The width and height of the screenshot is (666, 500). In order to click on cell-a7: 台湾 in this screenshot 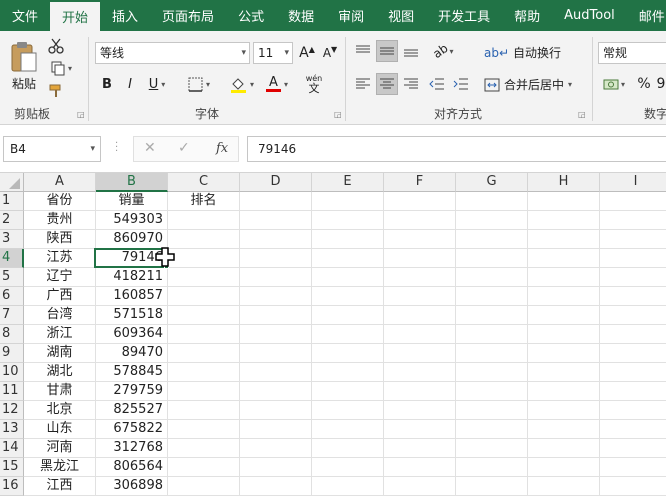, I will do `click(60, 315)`.